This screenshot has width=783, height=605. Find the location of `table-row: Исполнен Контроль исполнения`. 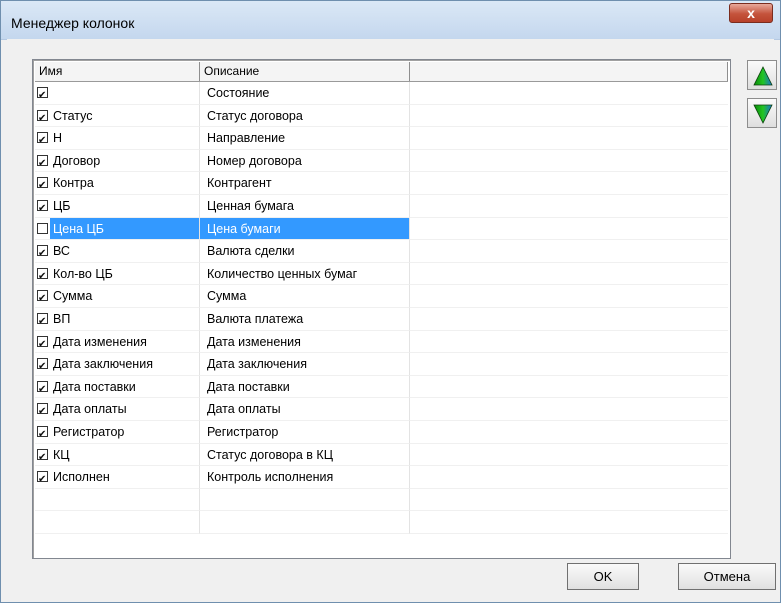

table-row: Исполнен Контроль исполнения is located at coordinates (381, 477).